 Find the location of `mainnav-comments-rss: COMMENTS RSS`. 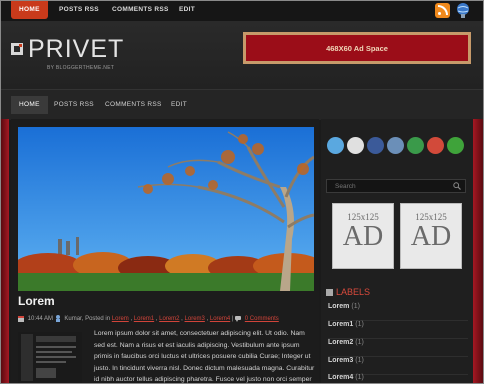

mainnav-comments-rss: COMMENTS RSS is located at coordinates (133, 105).